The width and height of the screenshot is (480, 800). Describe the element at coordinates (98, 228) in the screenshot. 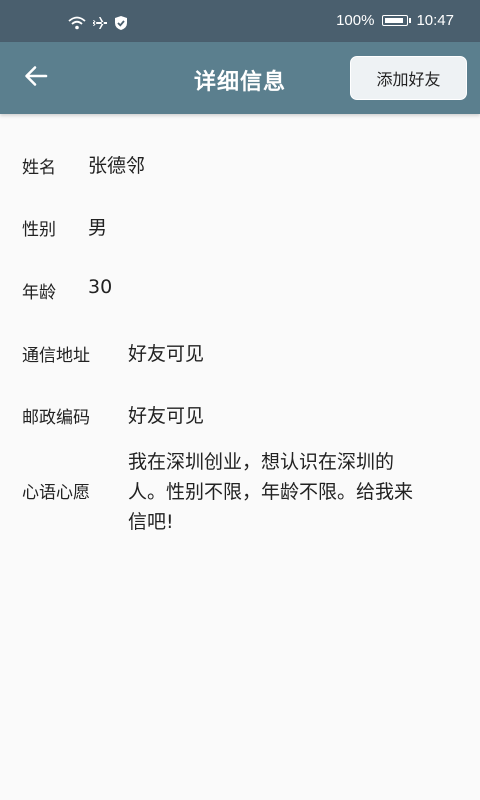

I see `field-value: 男` at that location.